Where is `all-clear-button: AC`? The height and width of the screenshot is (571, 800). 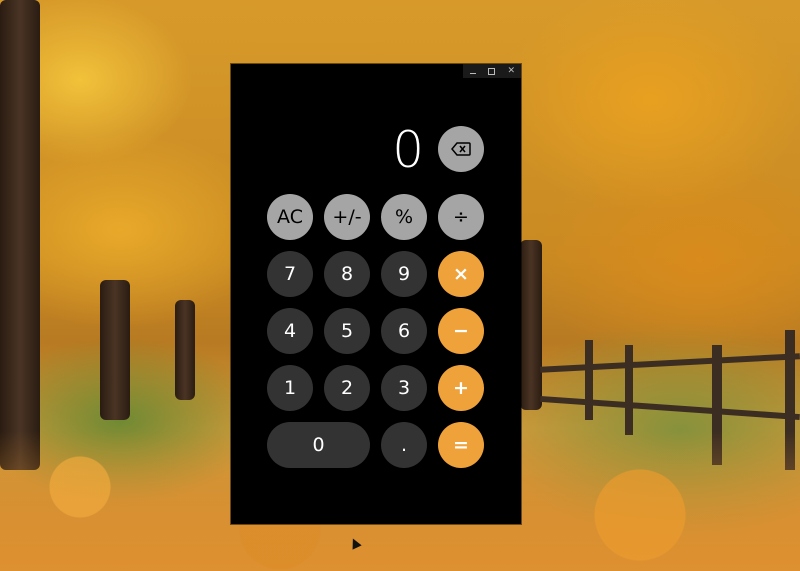
all-clear-button: AC is located at coordinates (290, 217).